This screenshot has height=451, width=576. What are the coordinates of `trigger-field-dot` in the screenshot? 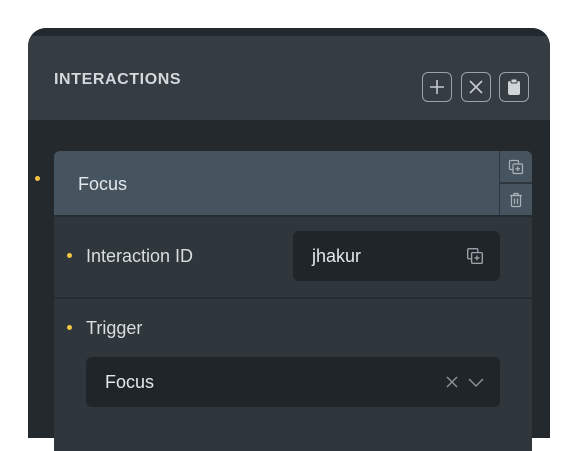 It's located at (69, 327).